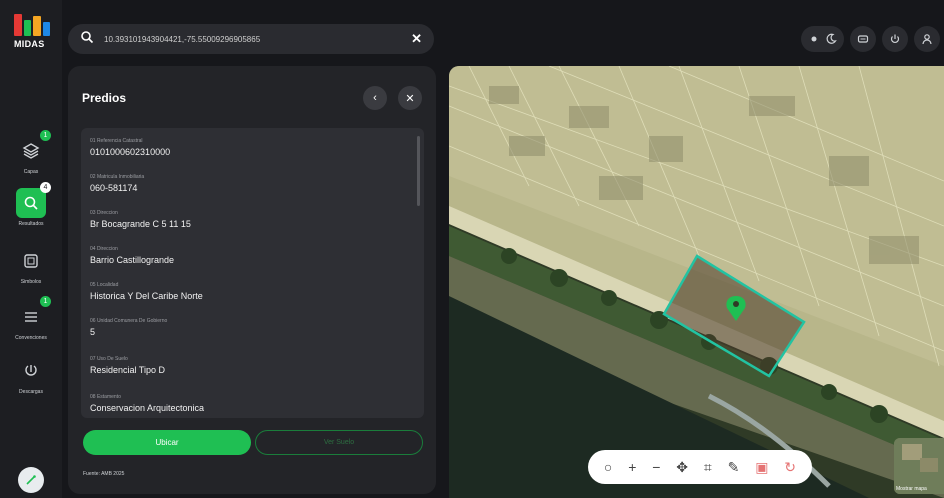 The image size is (944, 498). What do you see at coordinates (45, 135) in the screenshot?
I see `capas-badge: 1` at bounding box center [45, 135].